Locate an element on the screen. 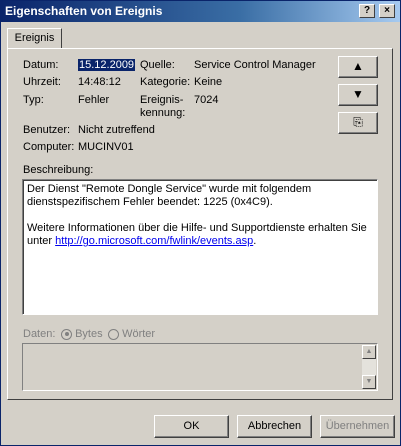  benutzer-label: Benutzer: is located at coordinates (47, 130).